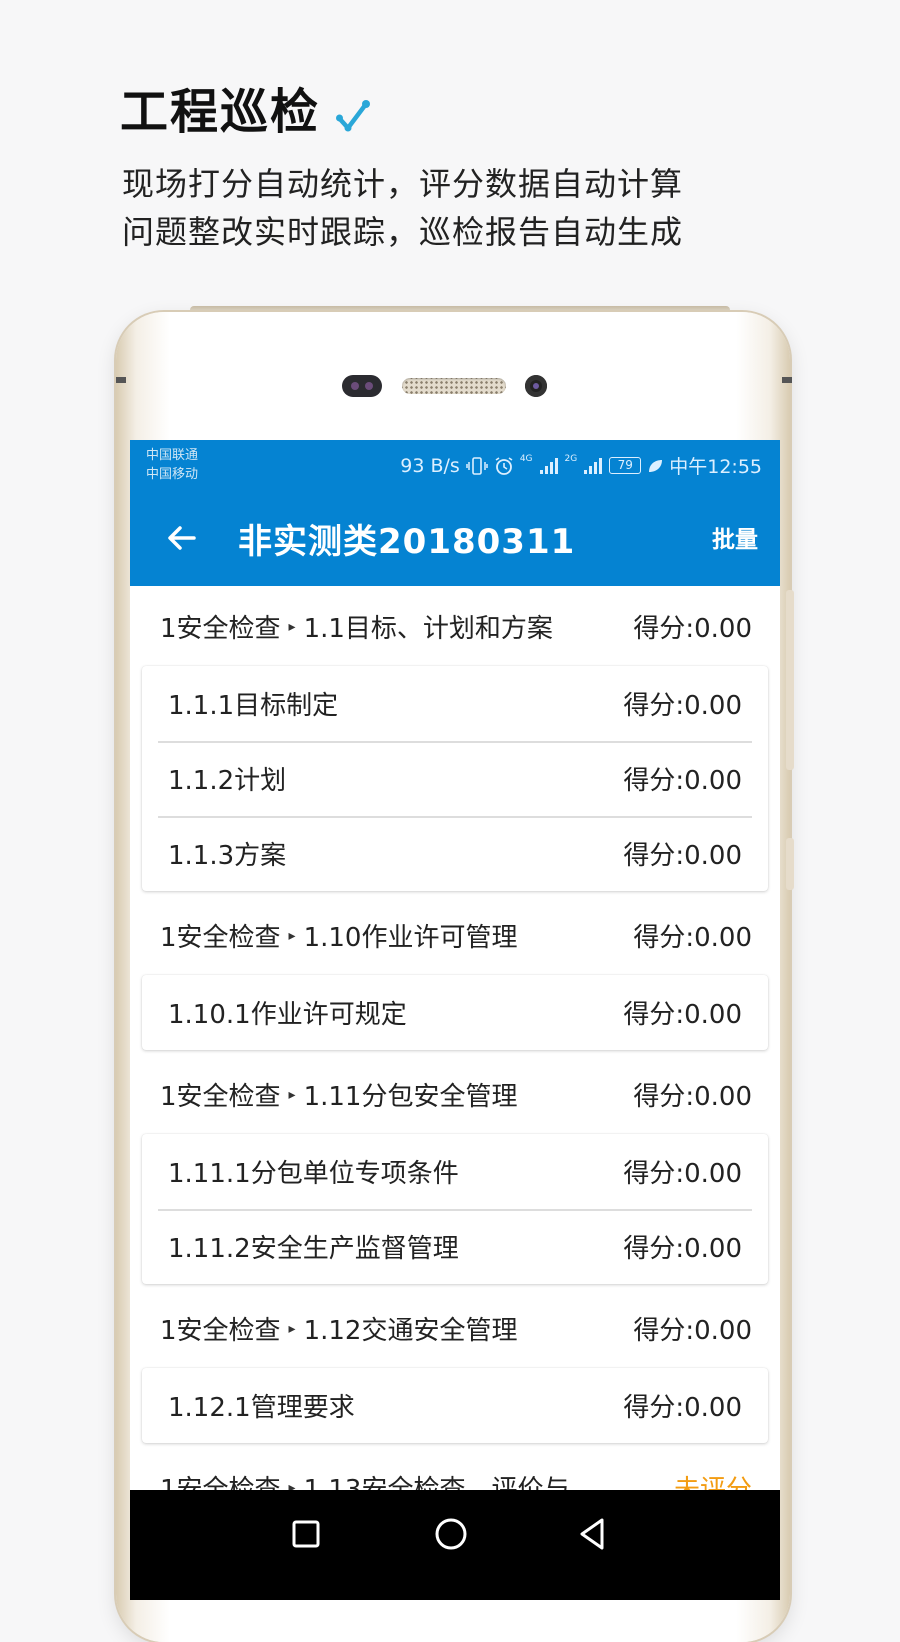 The width and height of the screenshot is (900, 1642). What do you see at coordinates (735, 537) in the screenshot?
I see `batch-button: 批量` at bounding box center [735, 537].